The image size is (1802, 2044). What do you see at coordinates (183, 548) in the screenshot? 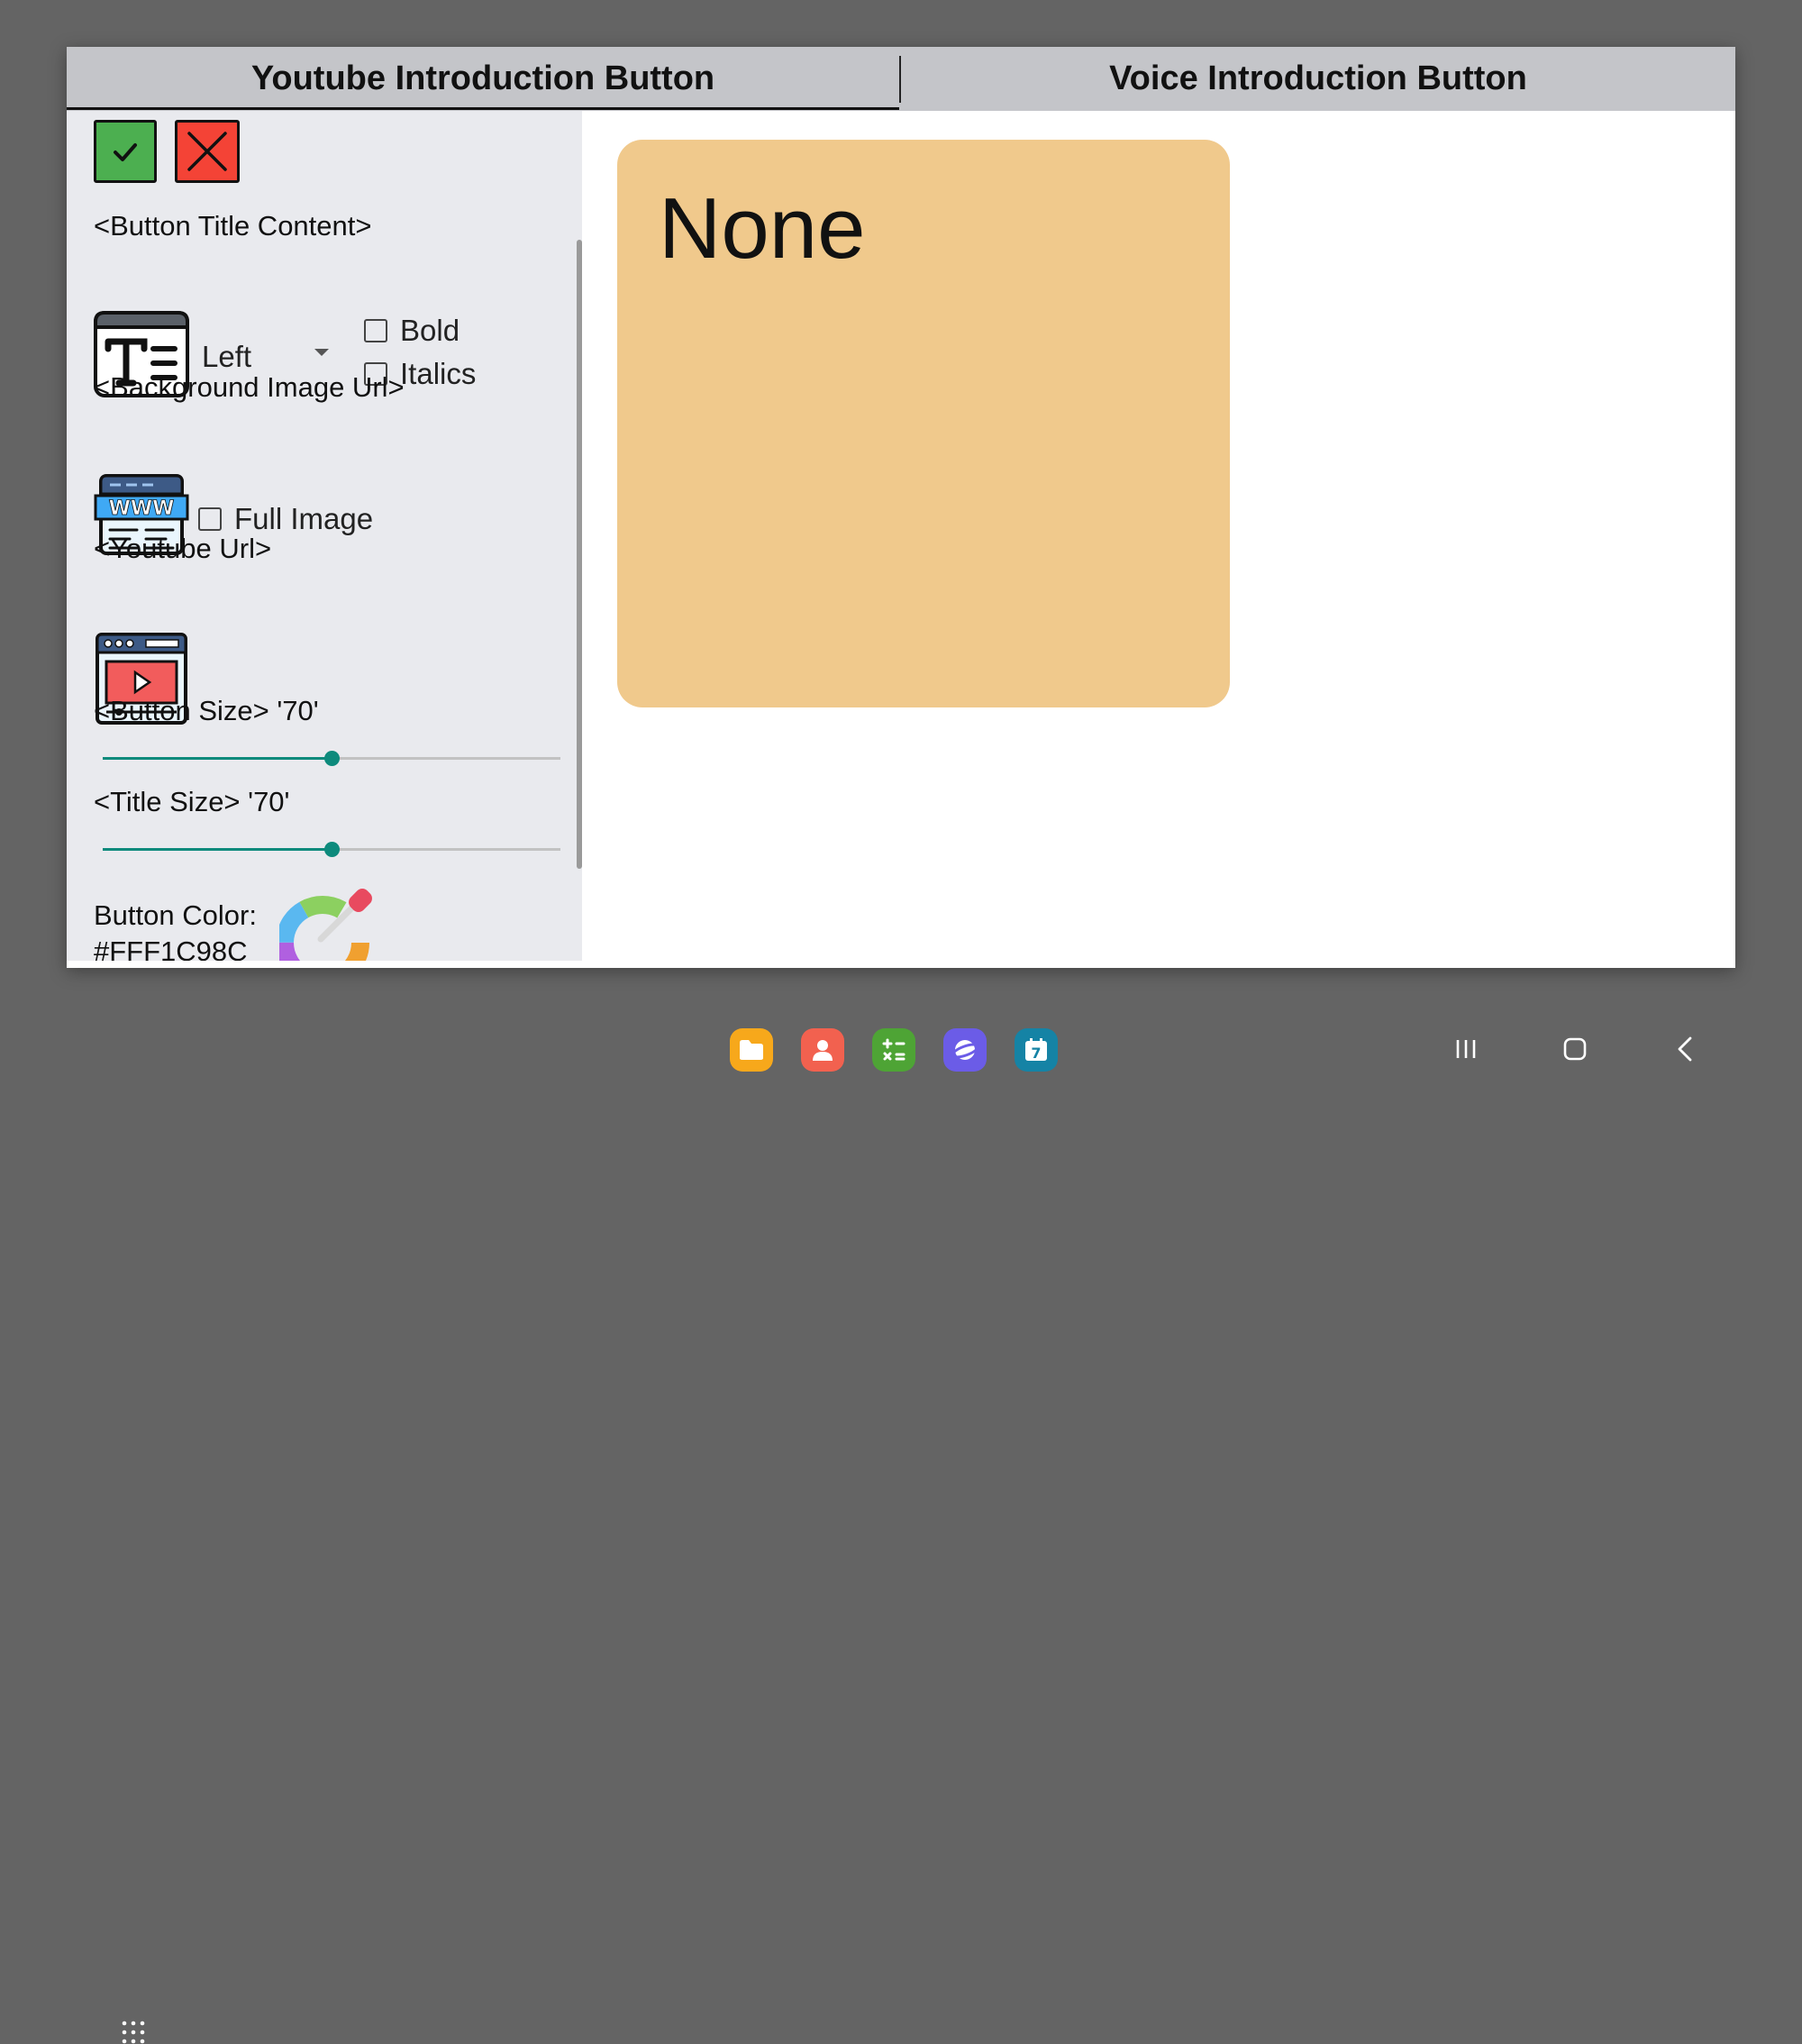
I see `youtube-url-label: <Youtube Url>` at bounding box center [183, 548].